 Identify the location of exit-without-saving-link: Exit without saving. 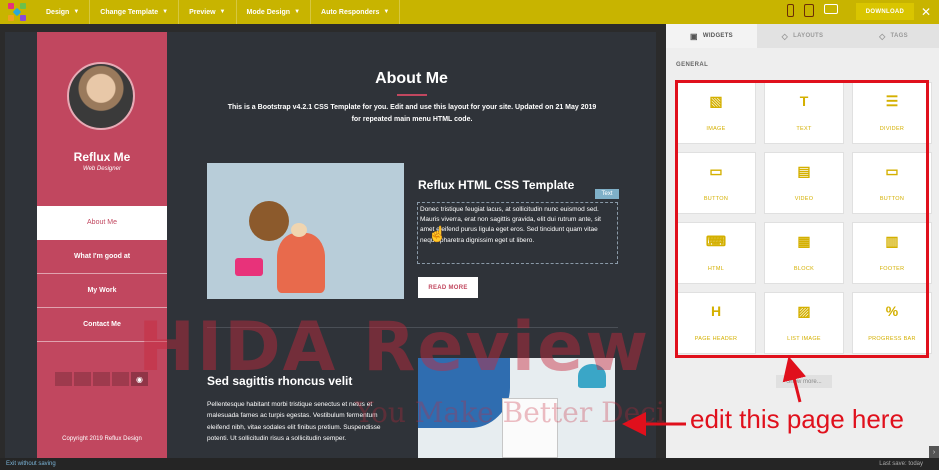
(31, 464).